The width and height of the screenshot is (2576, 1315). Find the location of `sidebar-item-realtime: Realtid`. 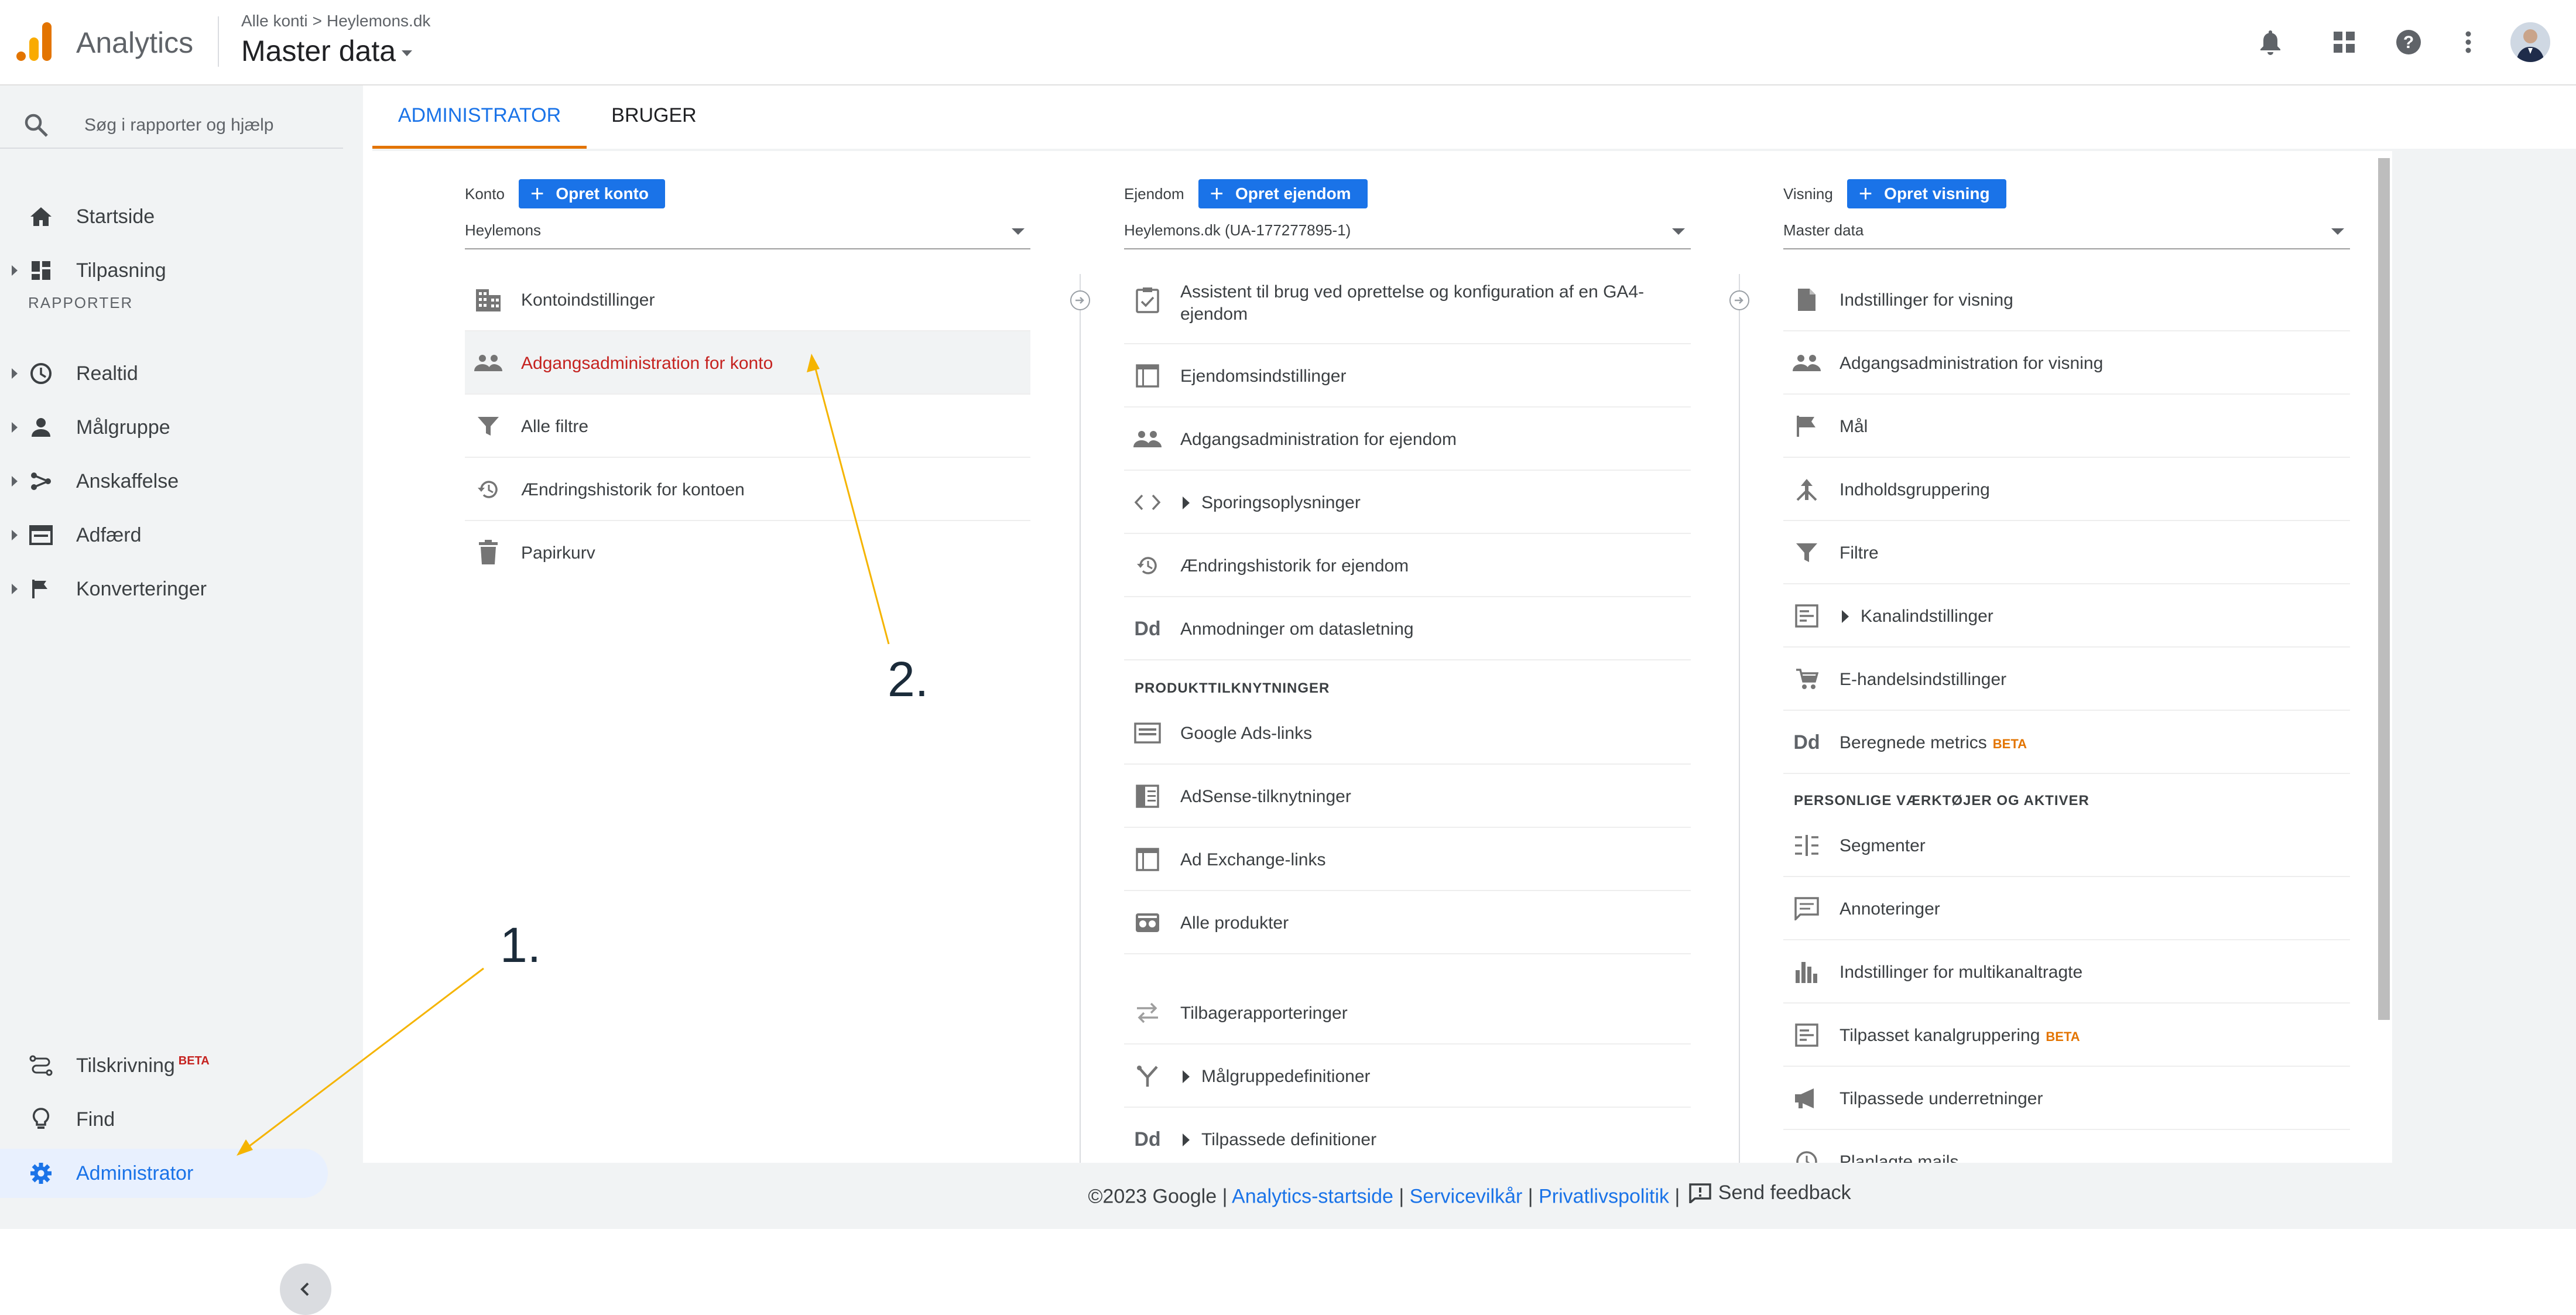

sidebar-item-realtime: Realtid is located at coordinates (164, 373).